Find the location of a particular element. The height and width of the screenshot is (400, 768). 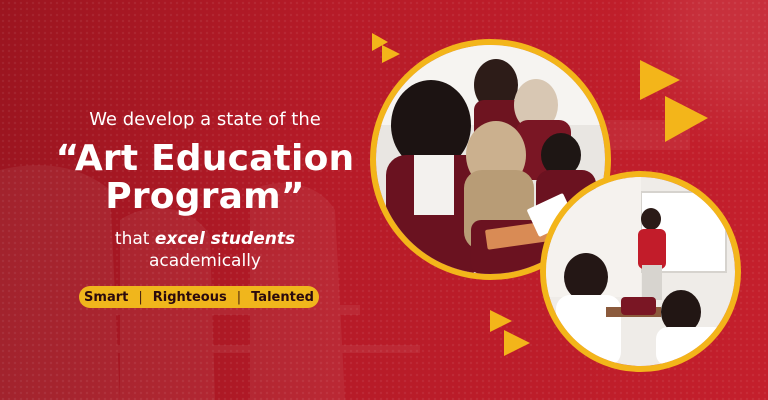

values-tag-pill: Smart | Righteous | Talented is located at coordinates (199, 297).